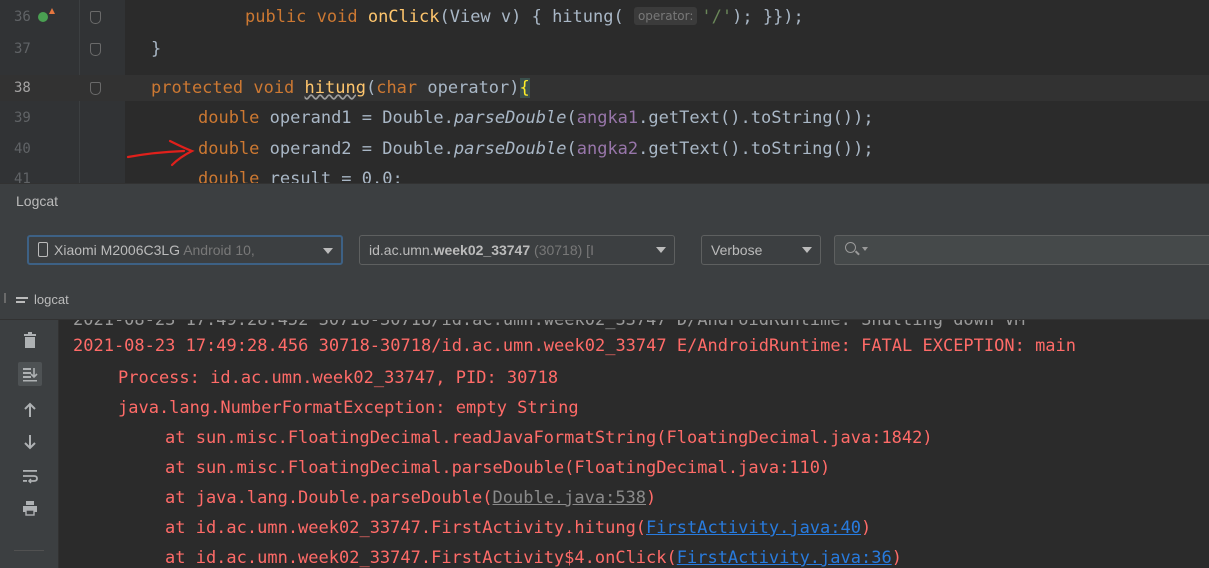  What do you see at coordinates (865, 249) in the screenshot?
I see `search-history-caret-icon` at bounding box center [865, 249].